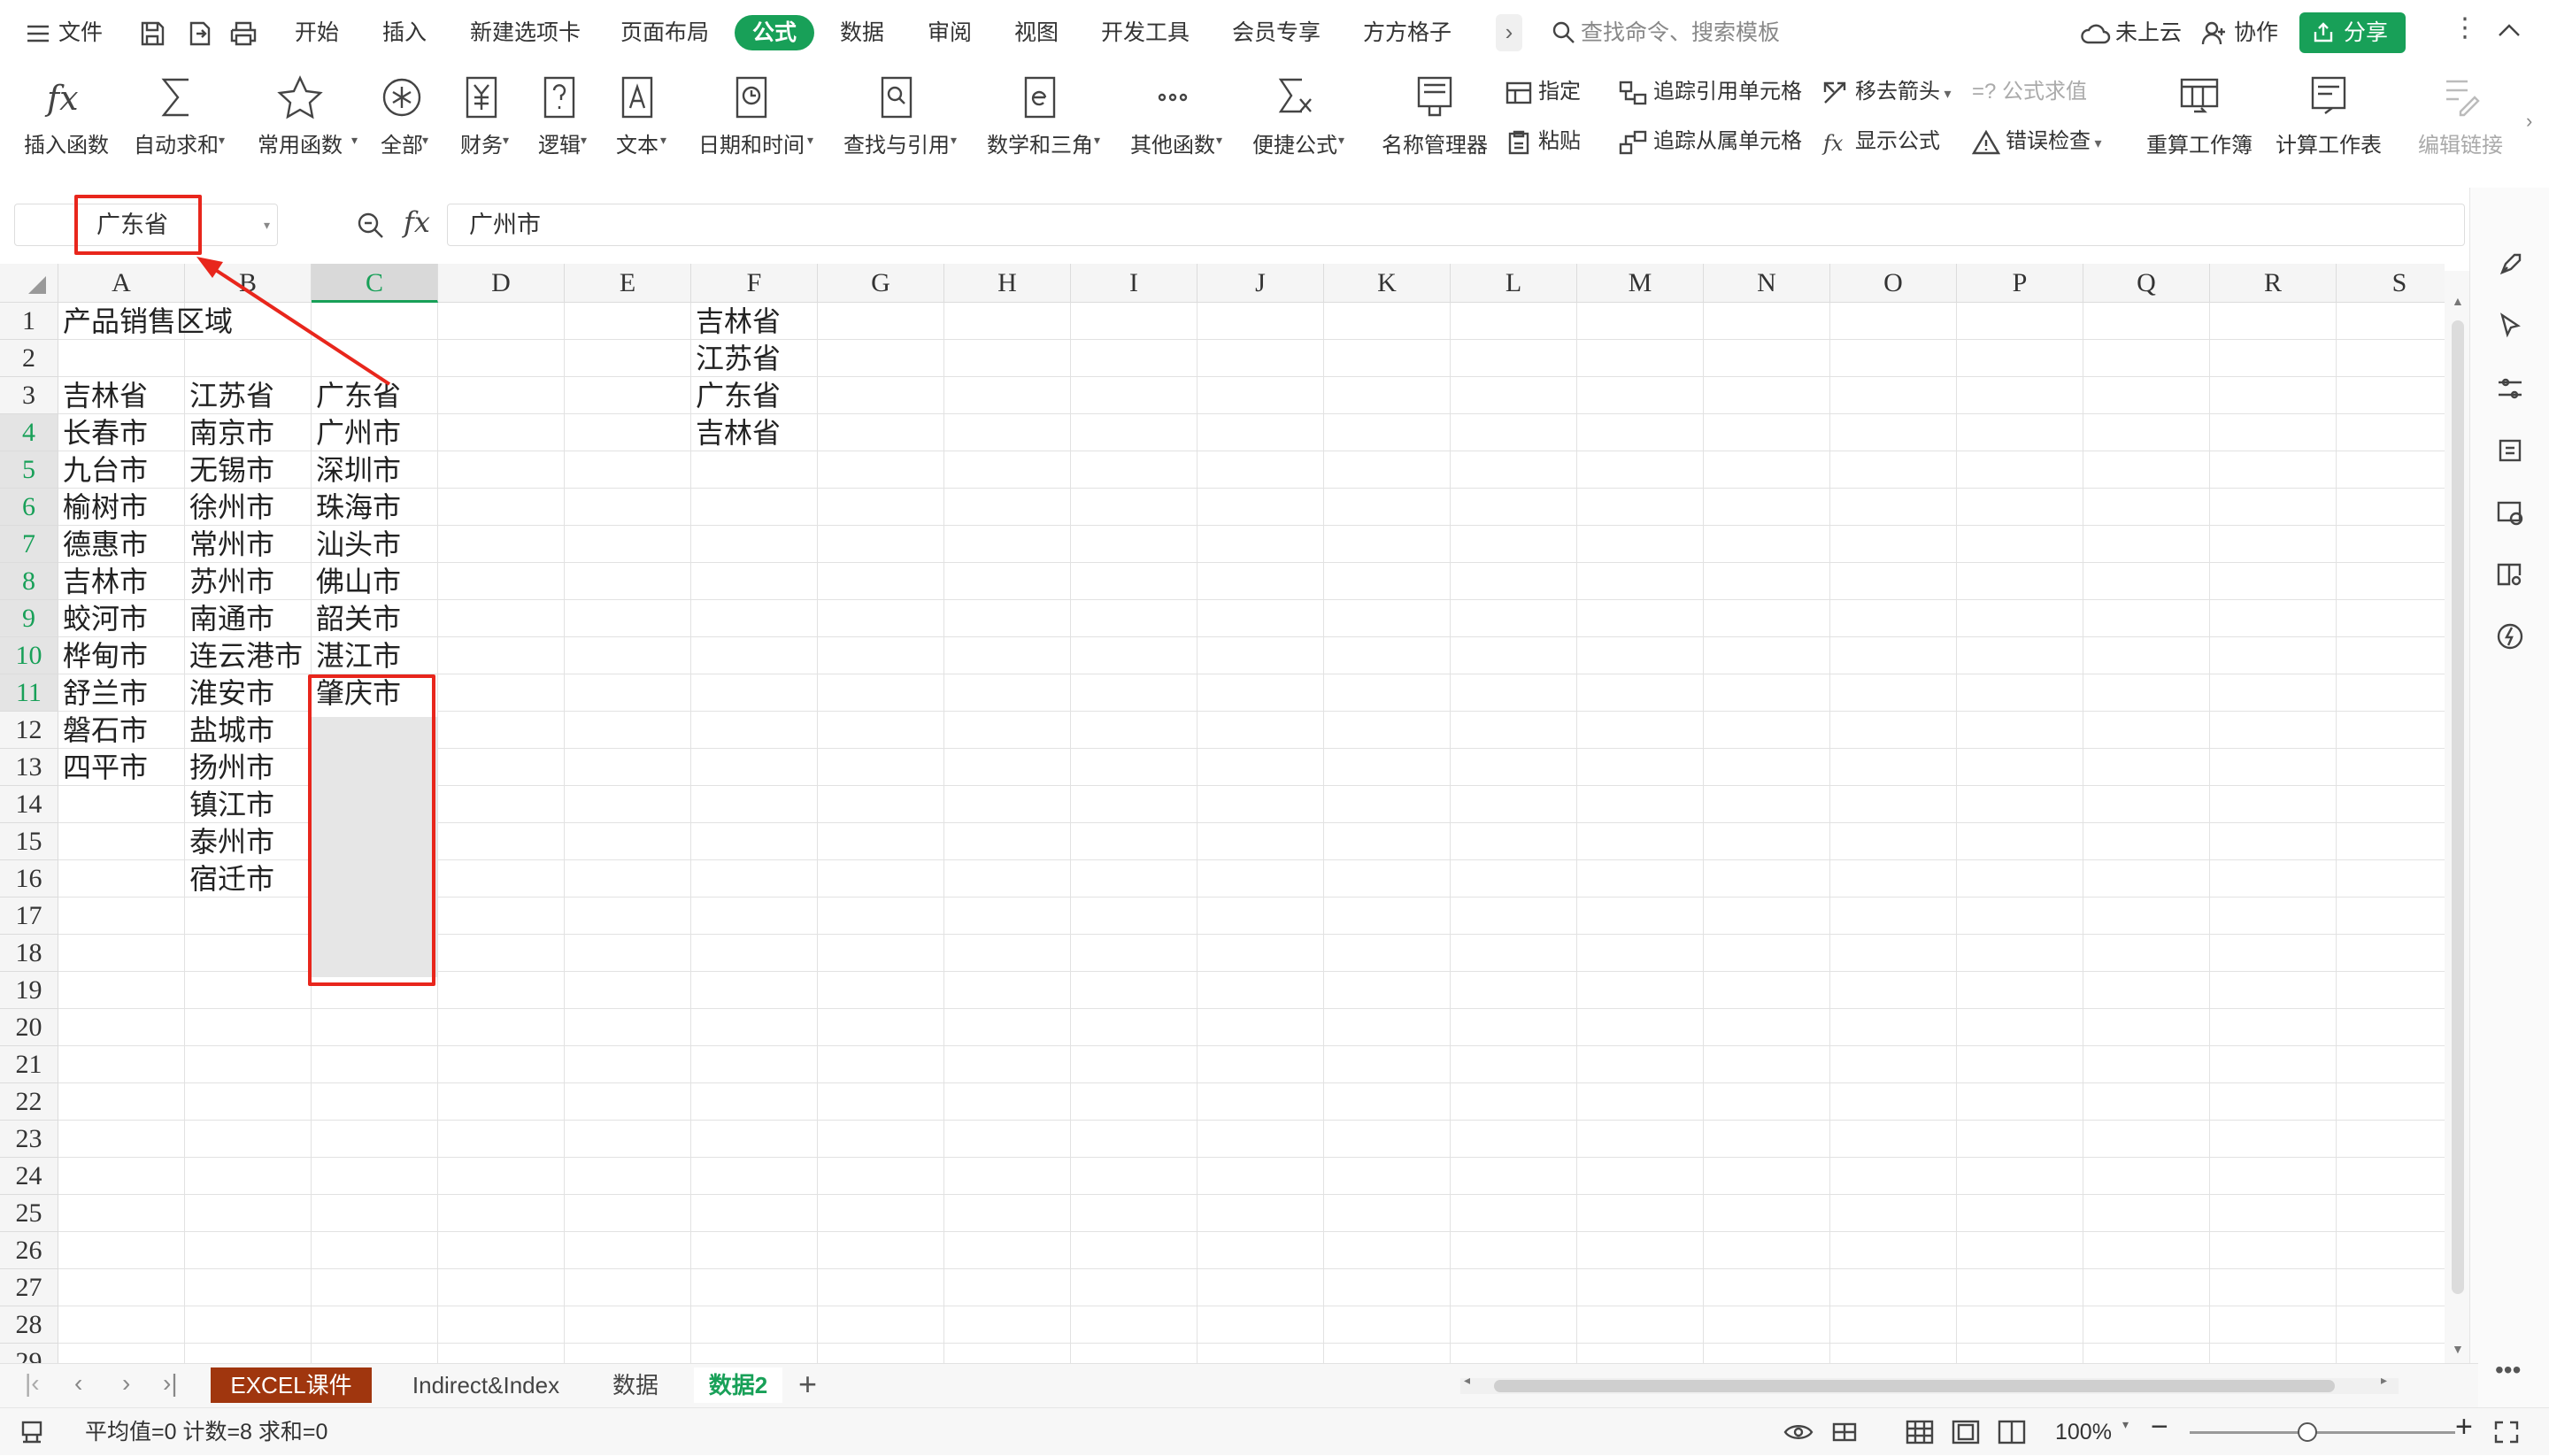 Image resolution: width=2549 pixels, height=1456 pixels. Describe the element at coordinates (2507, 1432) in the screenshot. I see `fullscreen-icon` at that location.